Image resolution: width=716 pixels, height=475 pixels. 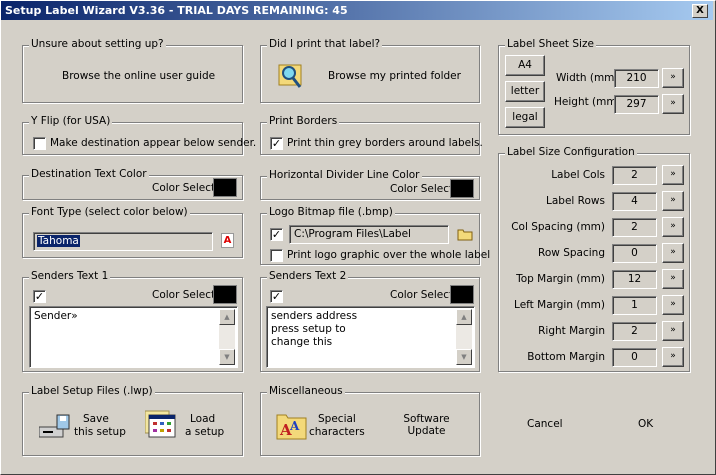 What do you see at coordinates (550, 44) in the screenshot?
I see `sheet-legend: Label Sheet Size` at bounding box center [550, 44].